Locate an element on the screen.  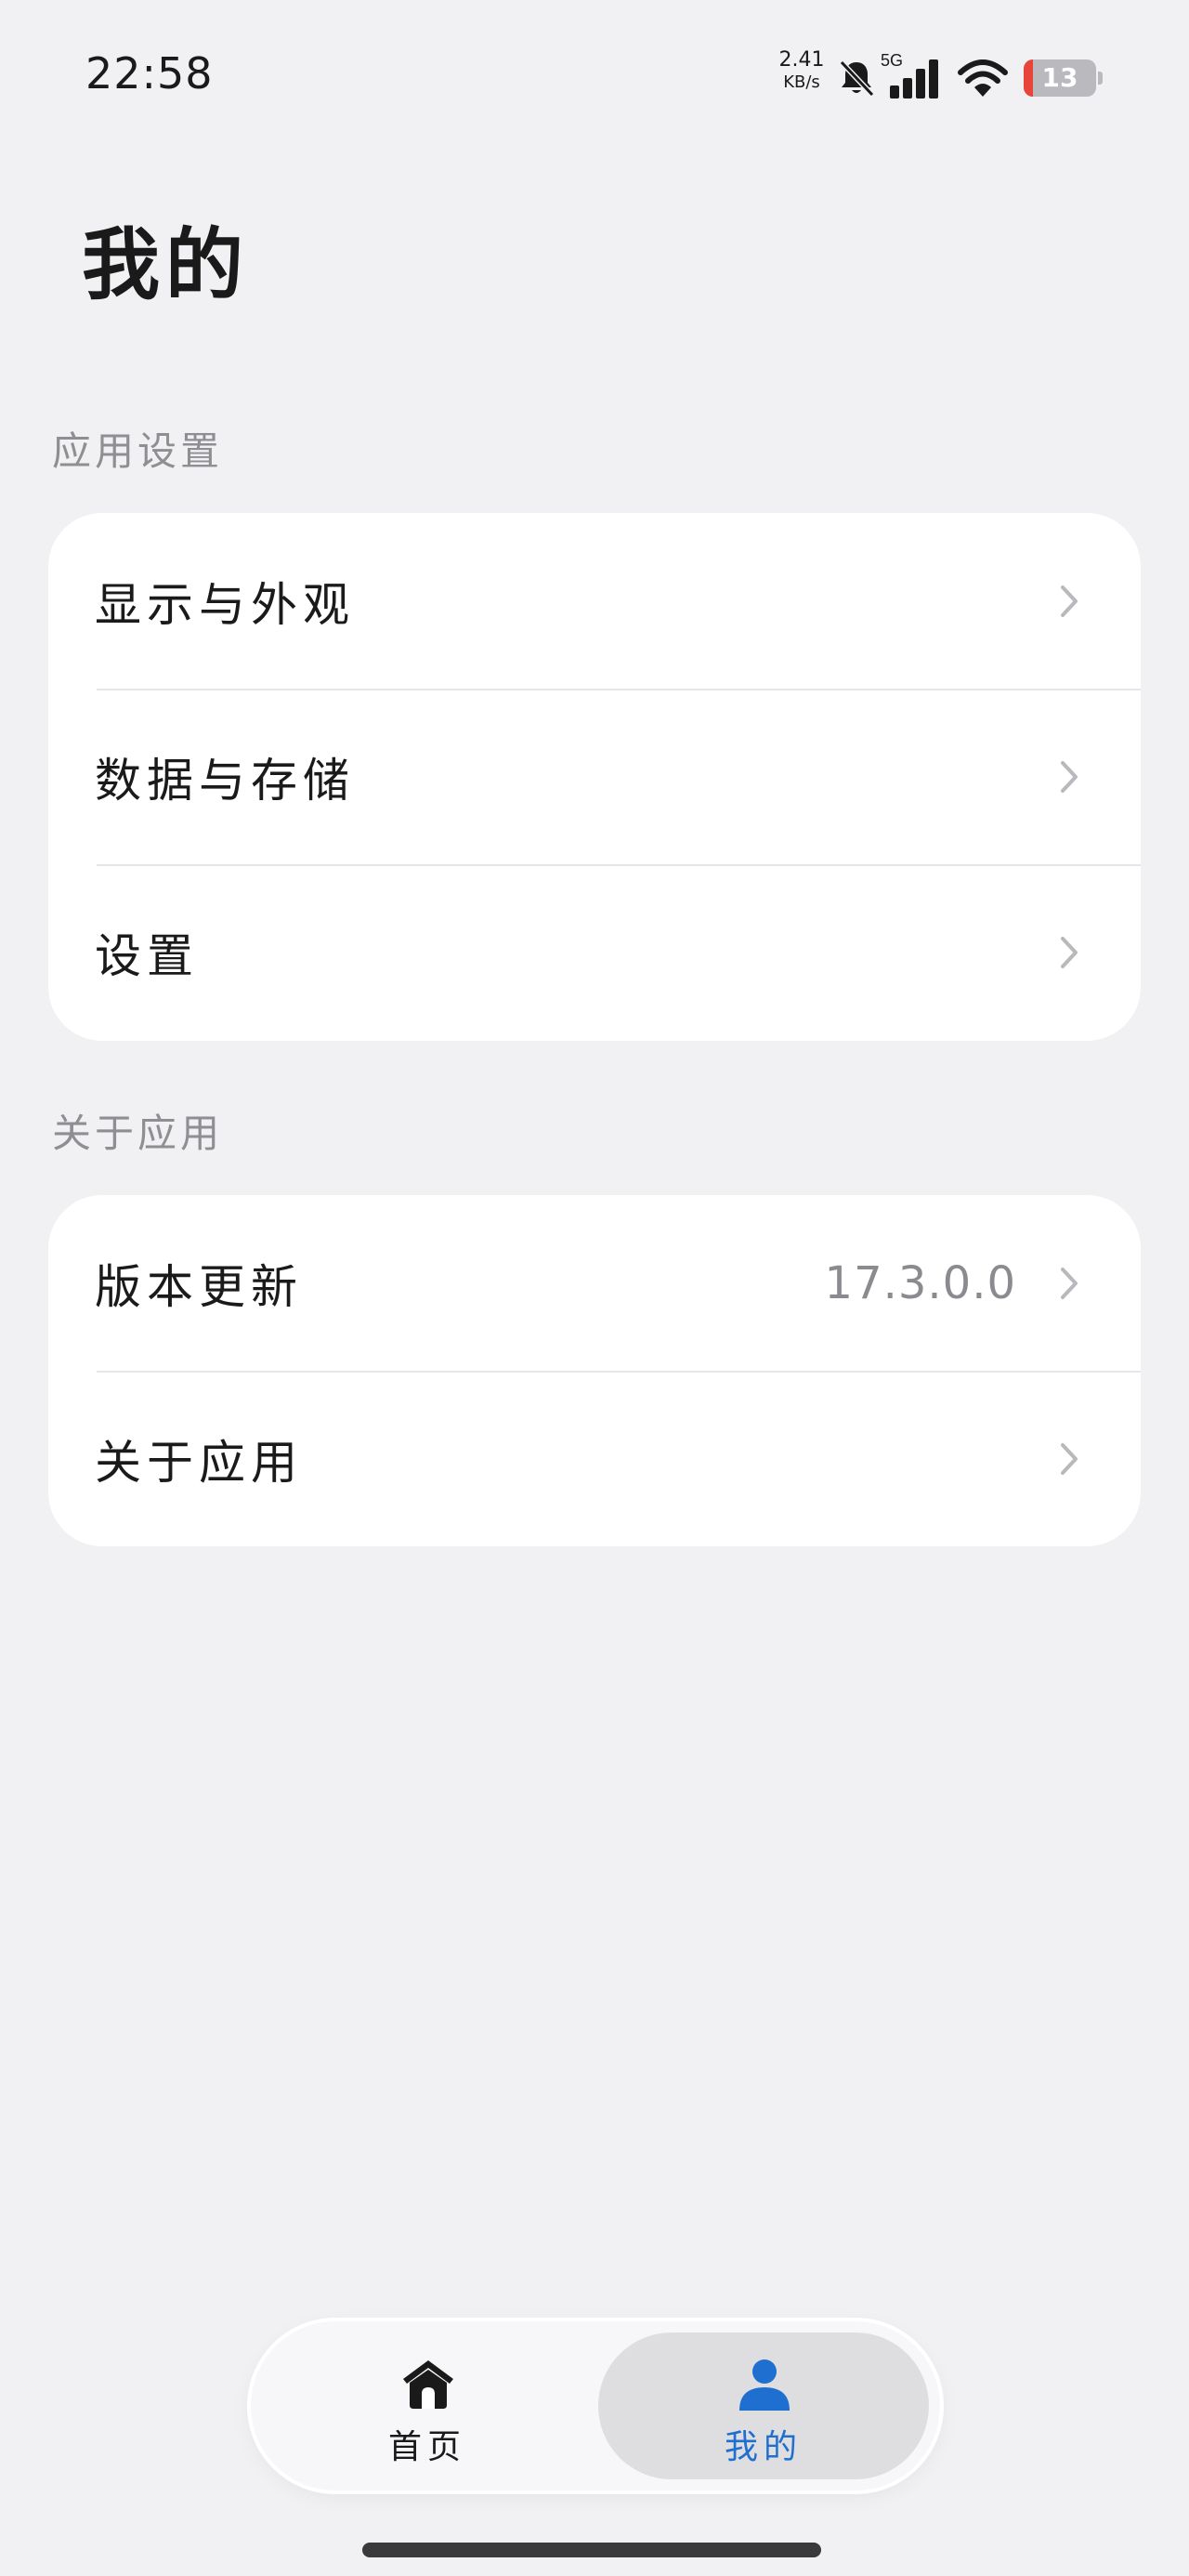
section-label-app-settings: 应用设置 is located at coordinates (138, 451).